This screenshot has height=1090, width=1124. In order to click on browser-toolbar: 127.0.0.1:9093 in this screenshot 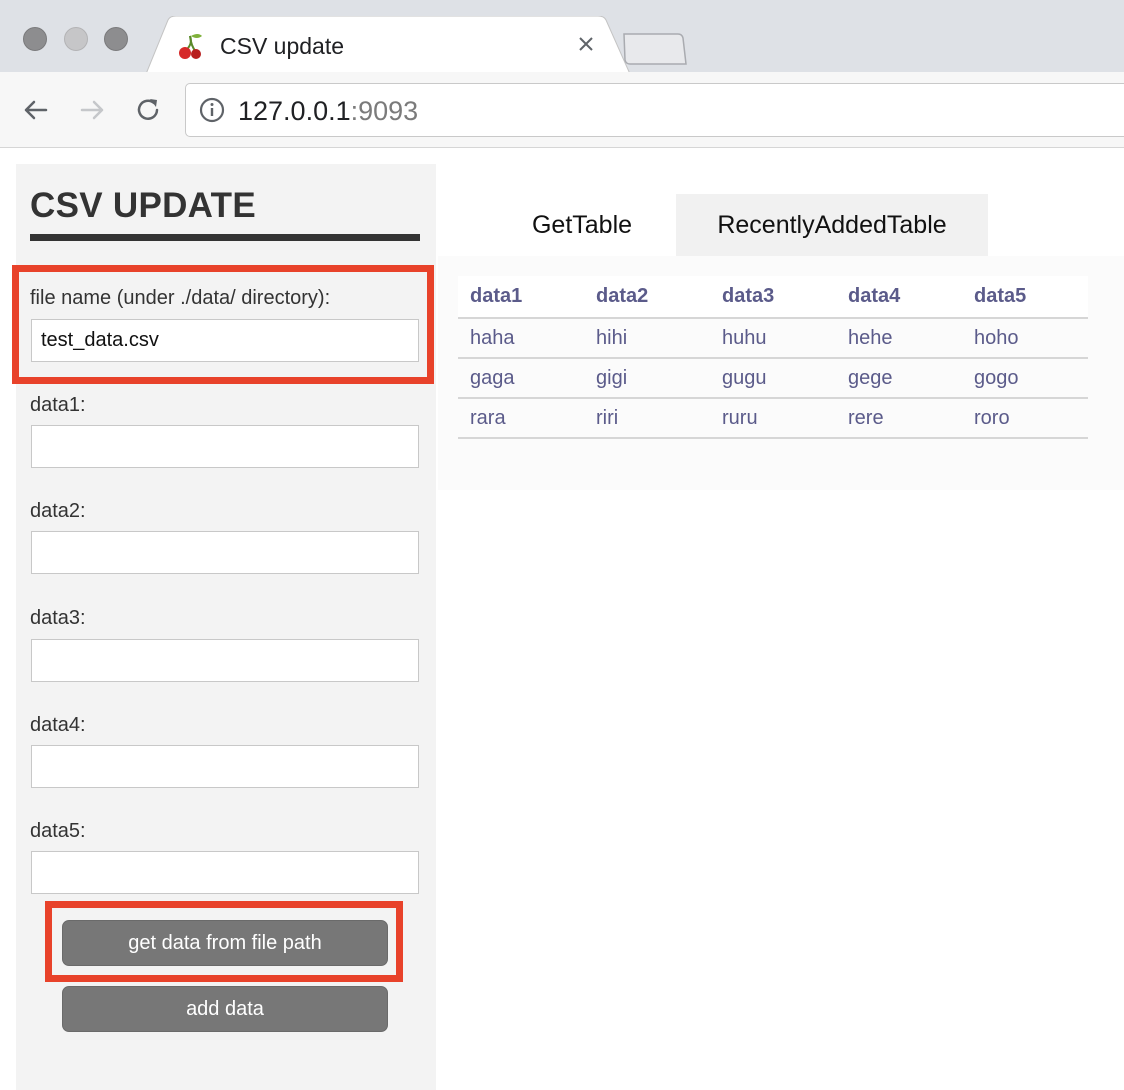, I will do `click(562, 110)`.